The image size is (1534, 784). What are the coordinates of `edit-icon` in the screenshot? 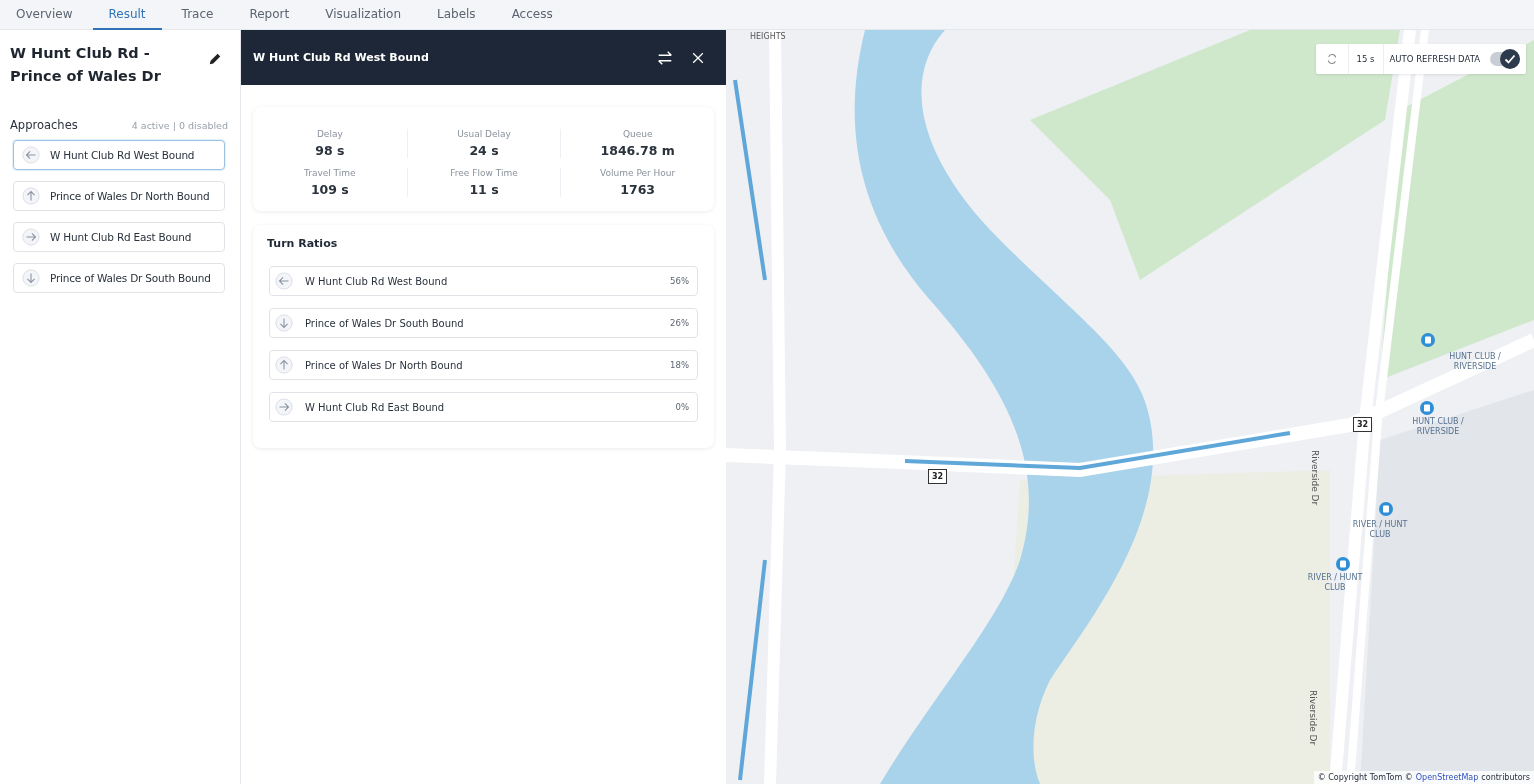 It's located at (215, 59).